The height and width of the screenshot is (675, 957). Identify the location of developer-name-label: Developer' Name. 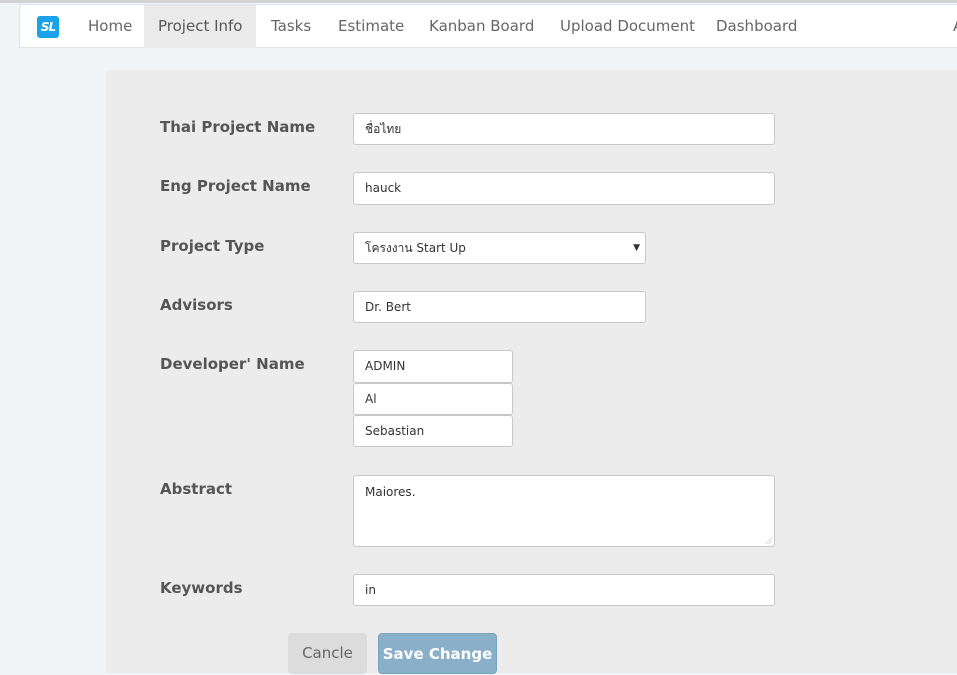
(232, 364).